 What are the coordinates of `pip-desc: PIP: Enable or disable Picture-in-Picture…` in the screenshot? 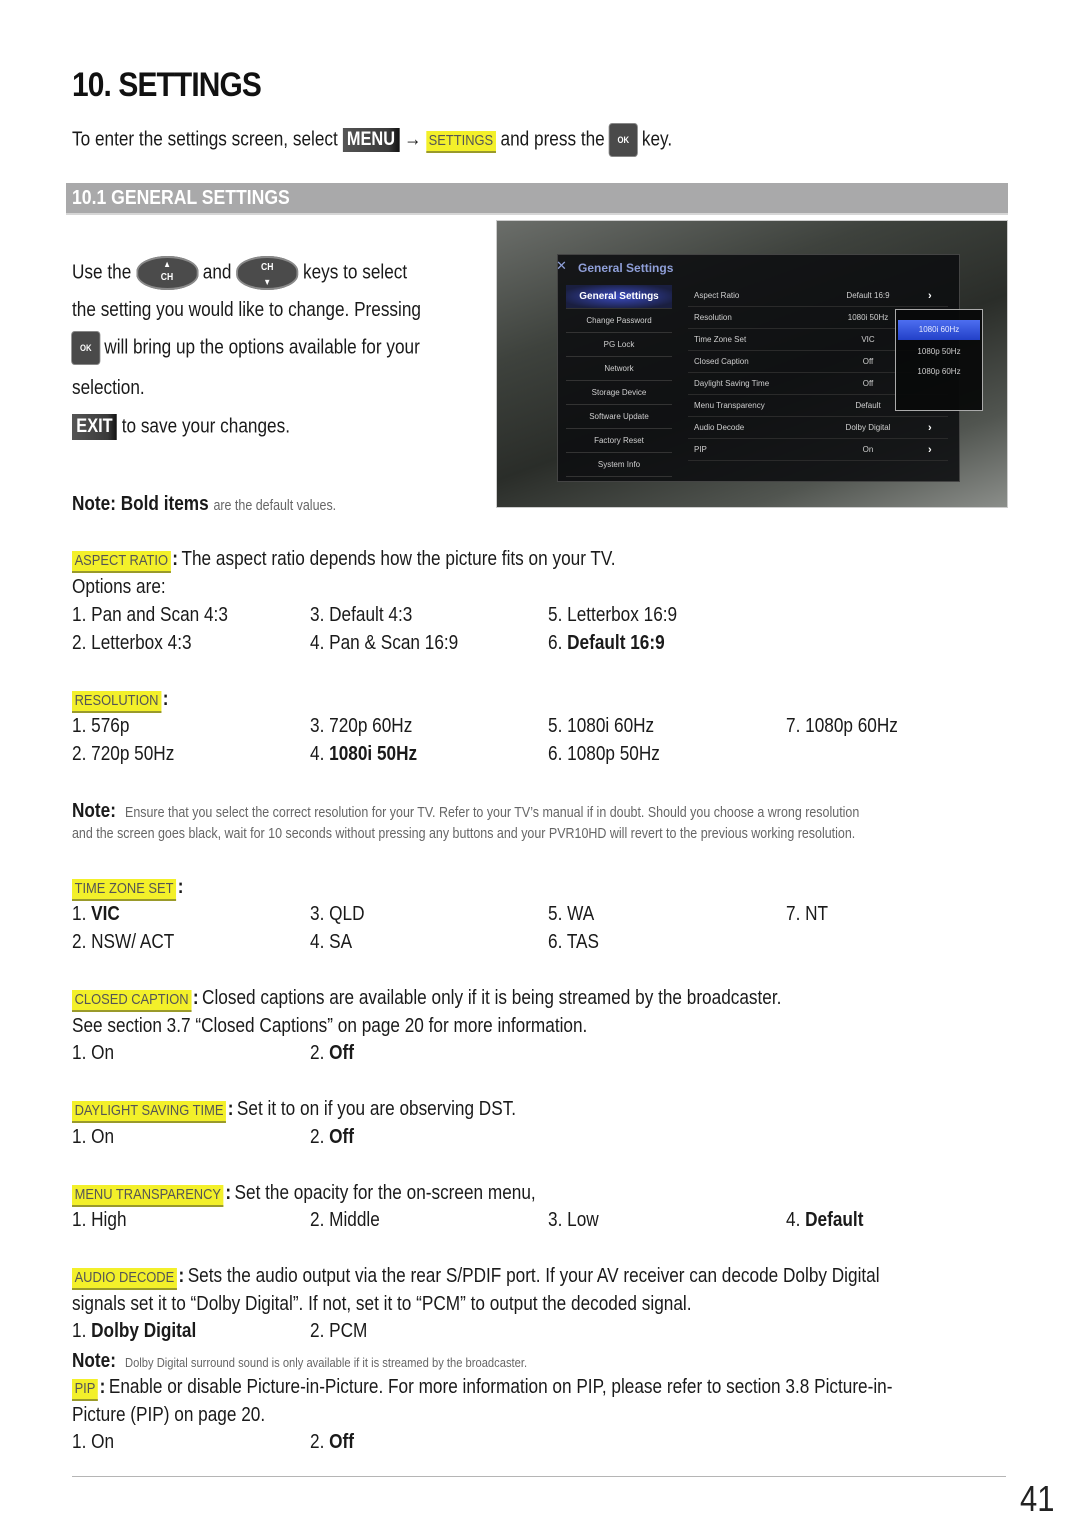 It's located at (482, 1388).